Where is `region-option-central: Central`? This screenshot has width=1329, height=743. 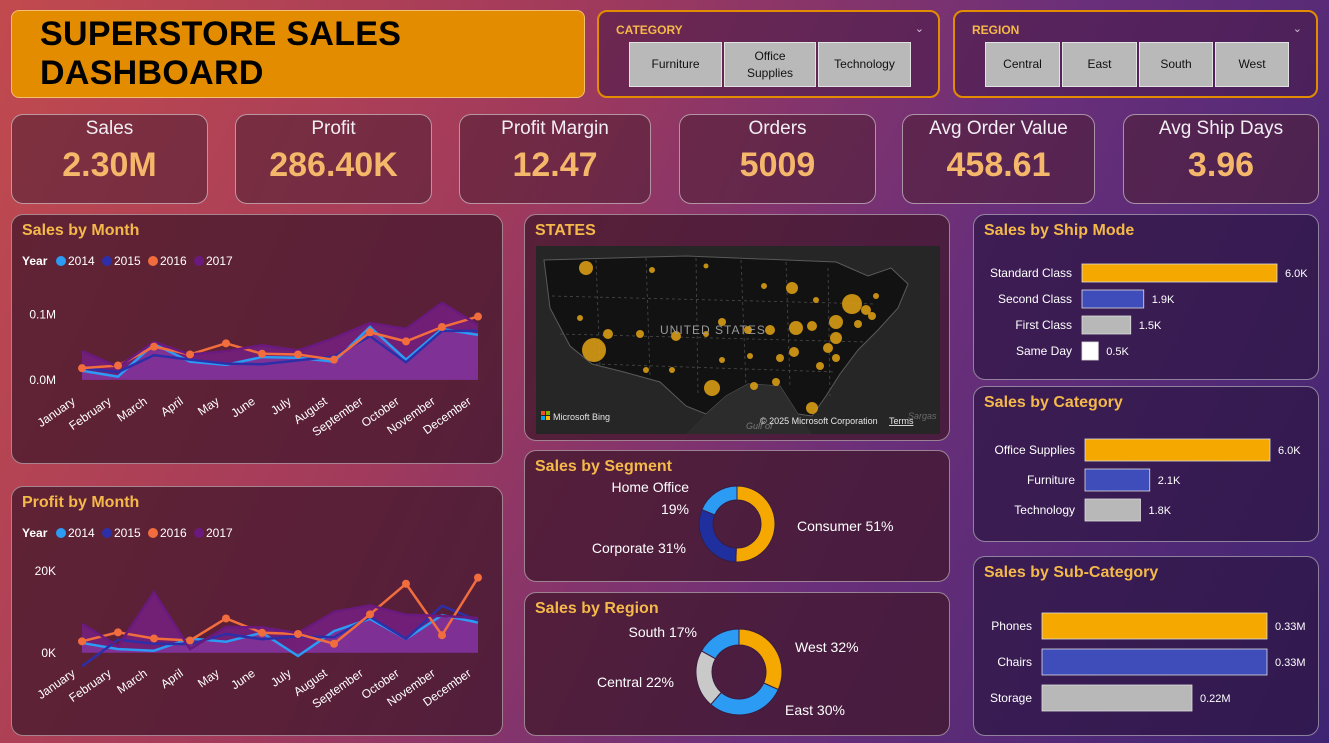
region-option-central: Central is located at coordinates (1022, 64).